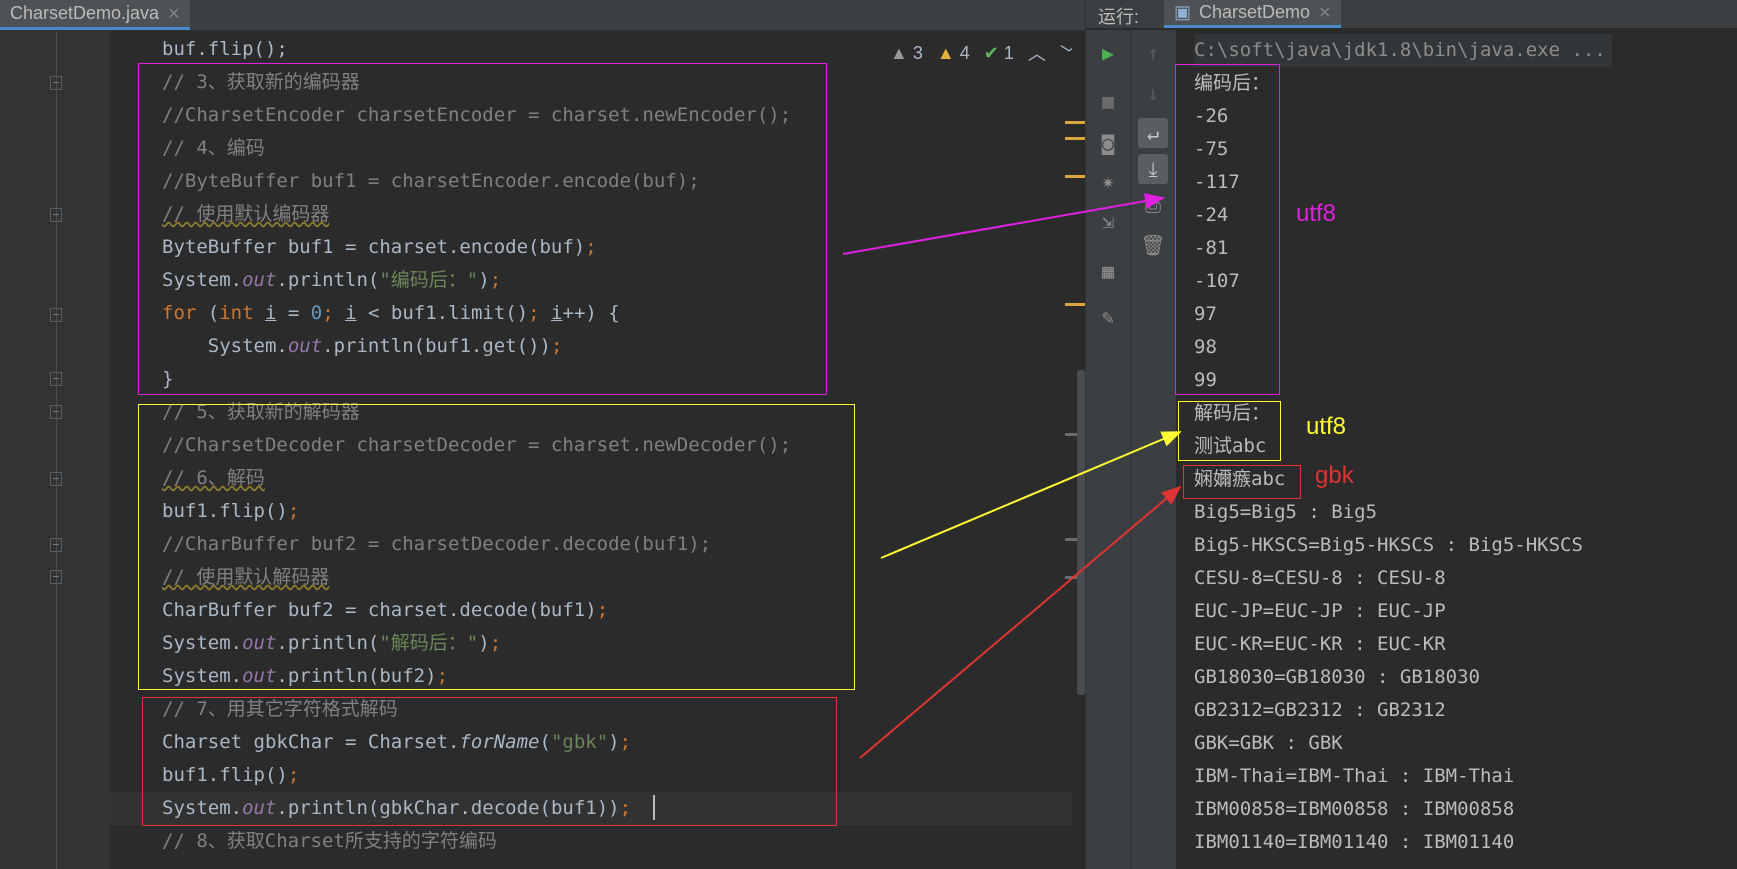 The width and height of the screenshot is (1737, 869). Describe the element at coordinates (1037, 53) in the screenshot. I see `chevron-up-icon: ︿` at that location.